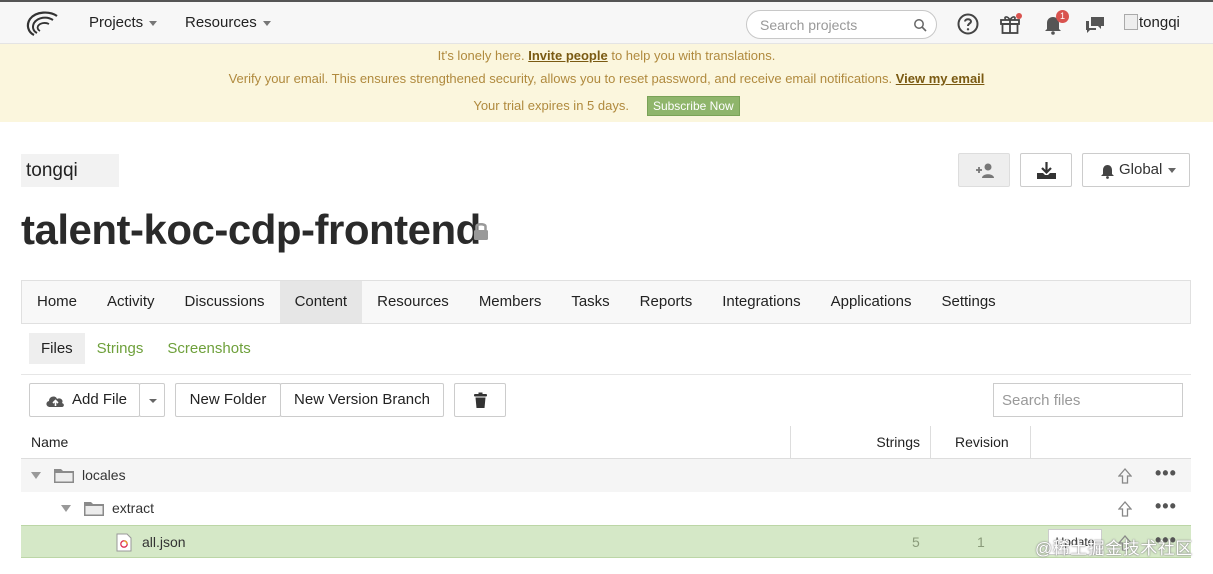  What do you see at coordinates (413, 302) in the screenshot?
I see `tab-resources: Resources` at bounding box center [413, 302].